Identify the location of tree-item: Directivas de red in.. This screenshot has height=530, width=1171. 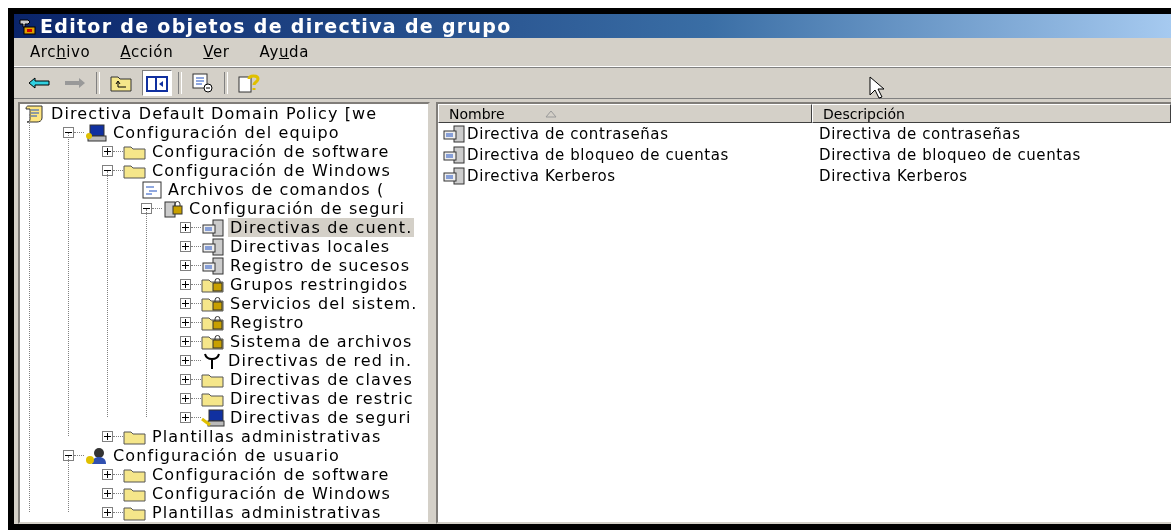
(320, 360).